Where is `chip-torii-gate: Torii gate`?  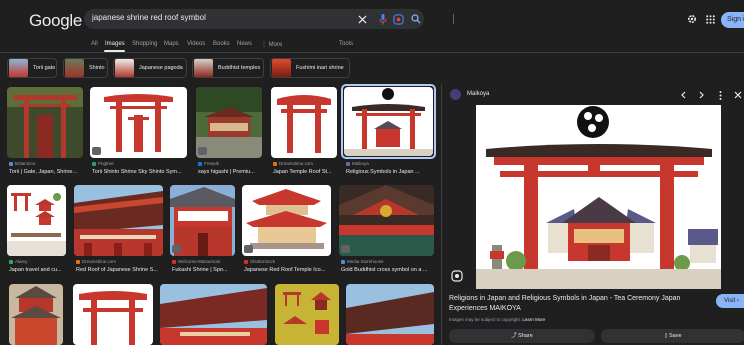 chip-torii-gate: Torii gate is located at coordinates (32, 68).